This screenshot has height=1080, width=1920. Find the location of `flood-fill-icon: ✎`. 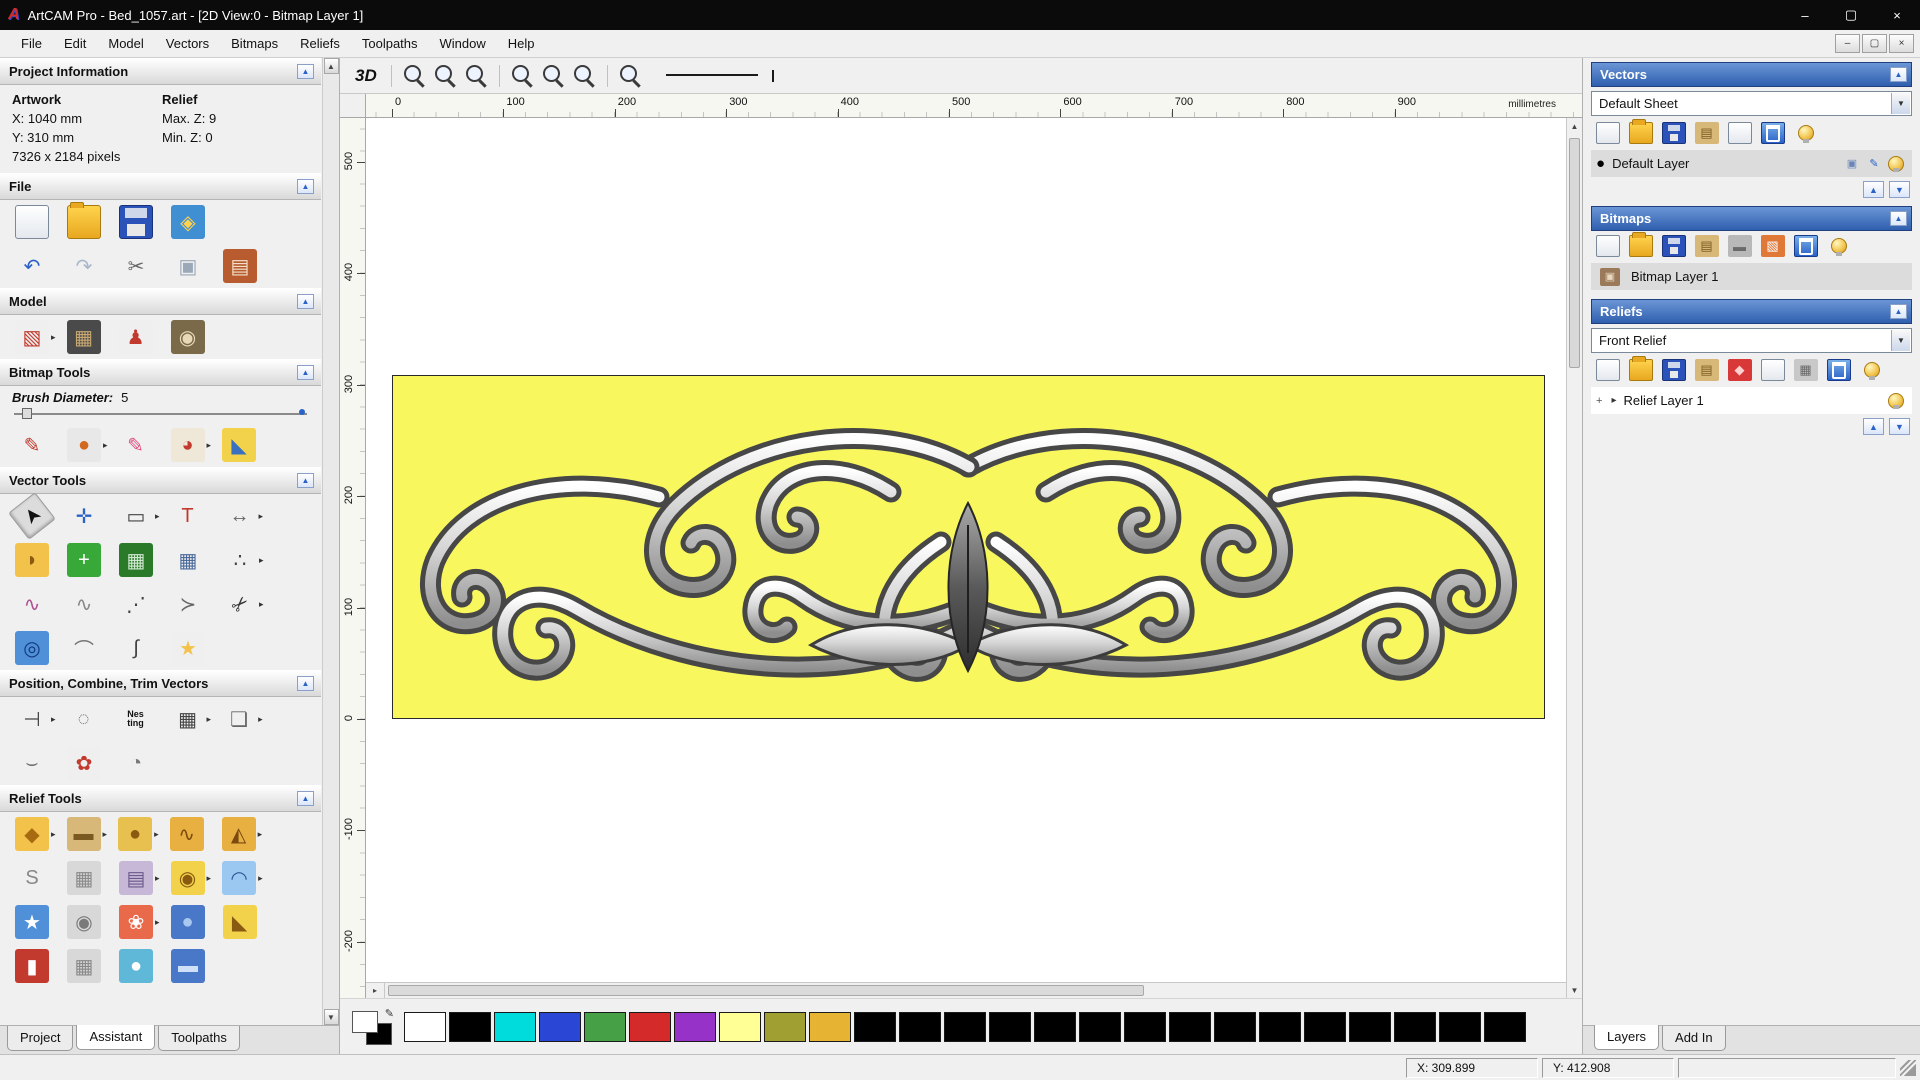

flood-fill-icon: ✎ is located at coordinates (136, 445).